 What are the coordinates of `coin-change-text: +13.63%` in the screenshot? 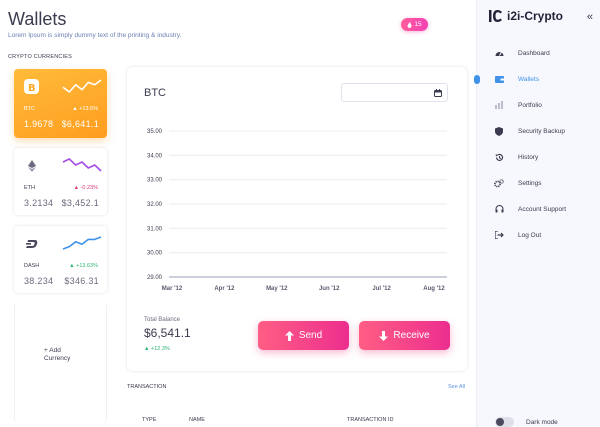 It's located at (87, 266).